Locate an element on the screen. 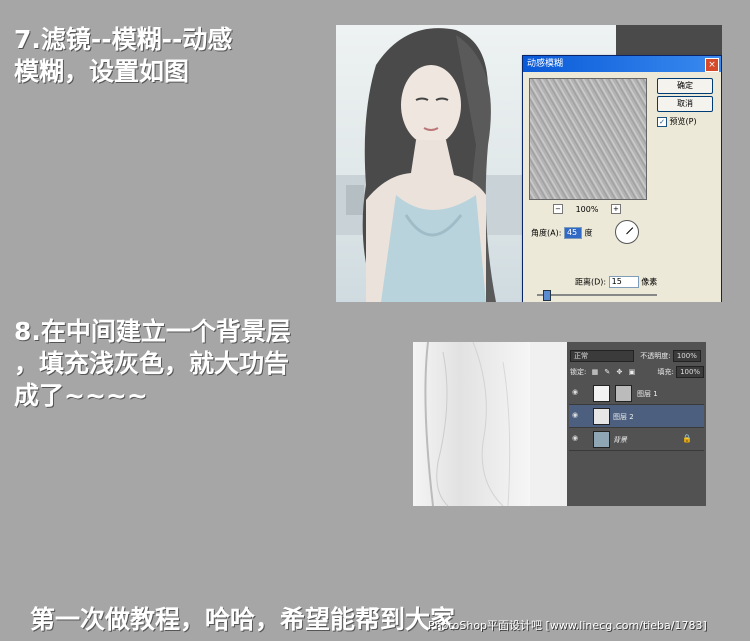 This screenshot has width=750, height=641. fill-label: 填充: is located at coordinates (665, 372).